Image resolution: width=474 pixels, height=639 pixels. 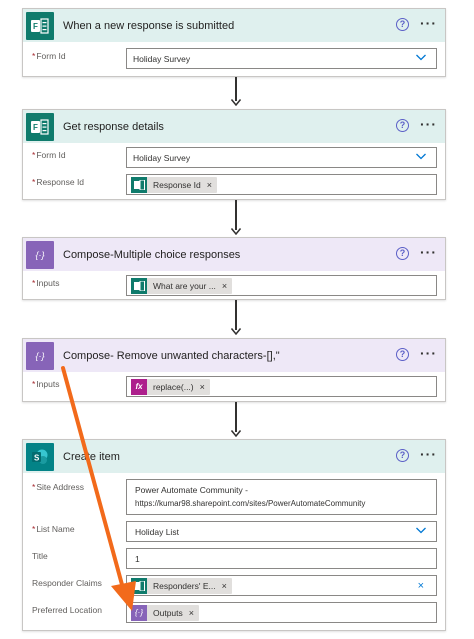 I want to click on title-label: Title, so click(x=40, y=556).